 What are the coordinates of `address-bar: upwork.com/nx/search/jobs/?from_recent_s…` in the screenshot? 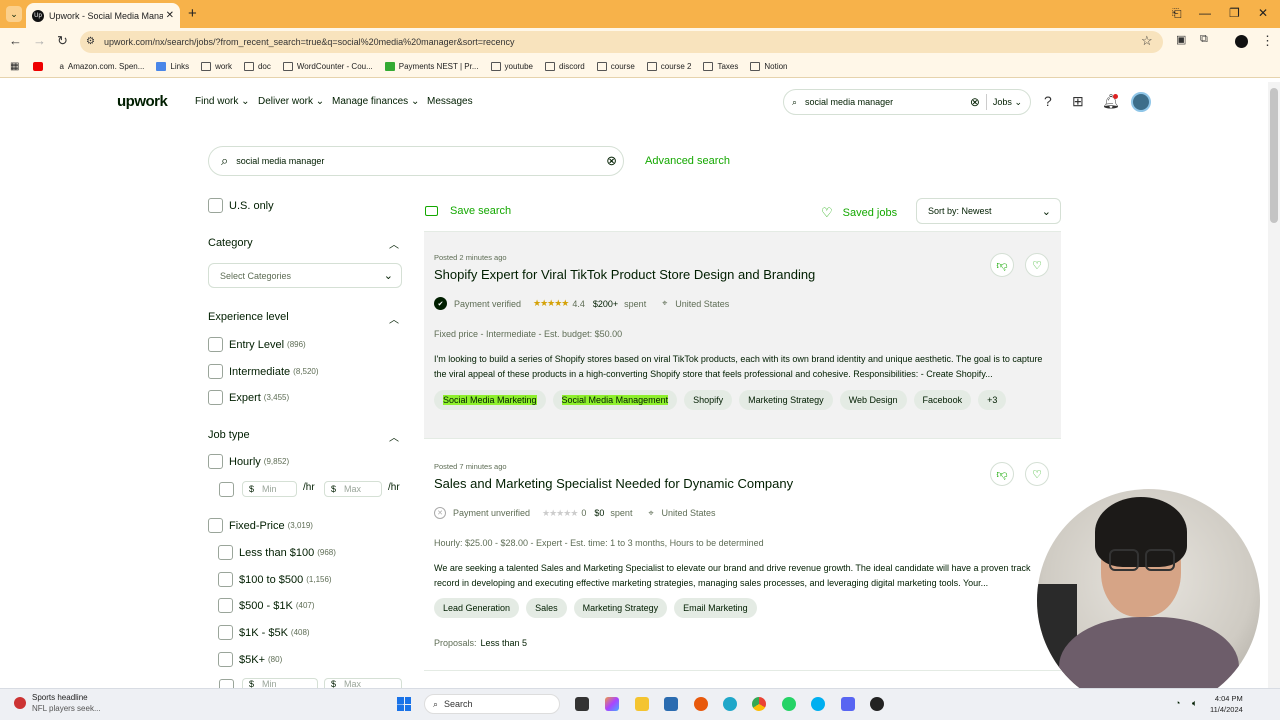 It's located at (621, 42).